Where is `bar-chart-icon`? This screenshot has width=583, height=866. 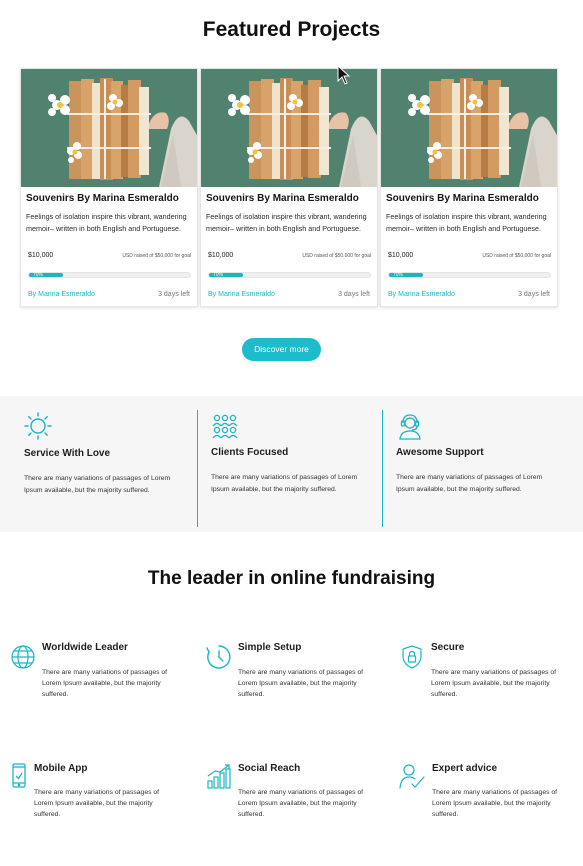
bar-chart-icon is located at coordinates (219, 776).